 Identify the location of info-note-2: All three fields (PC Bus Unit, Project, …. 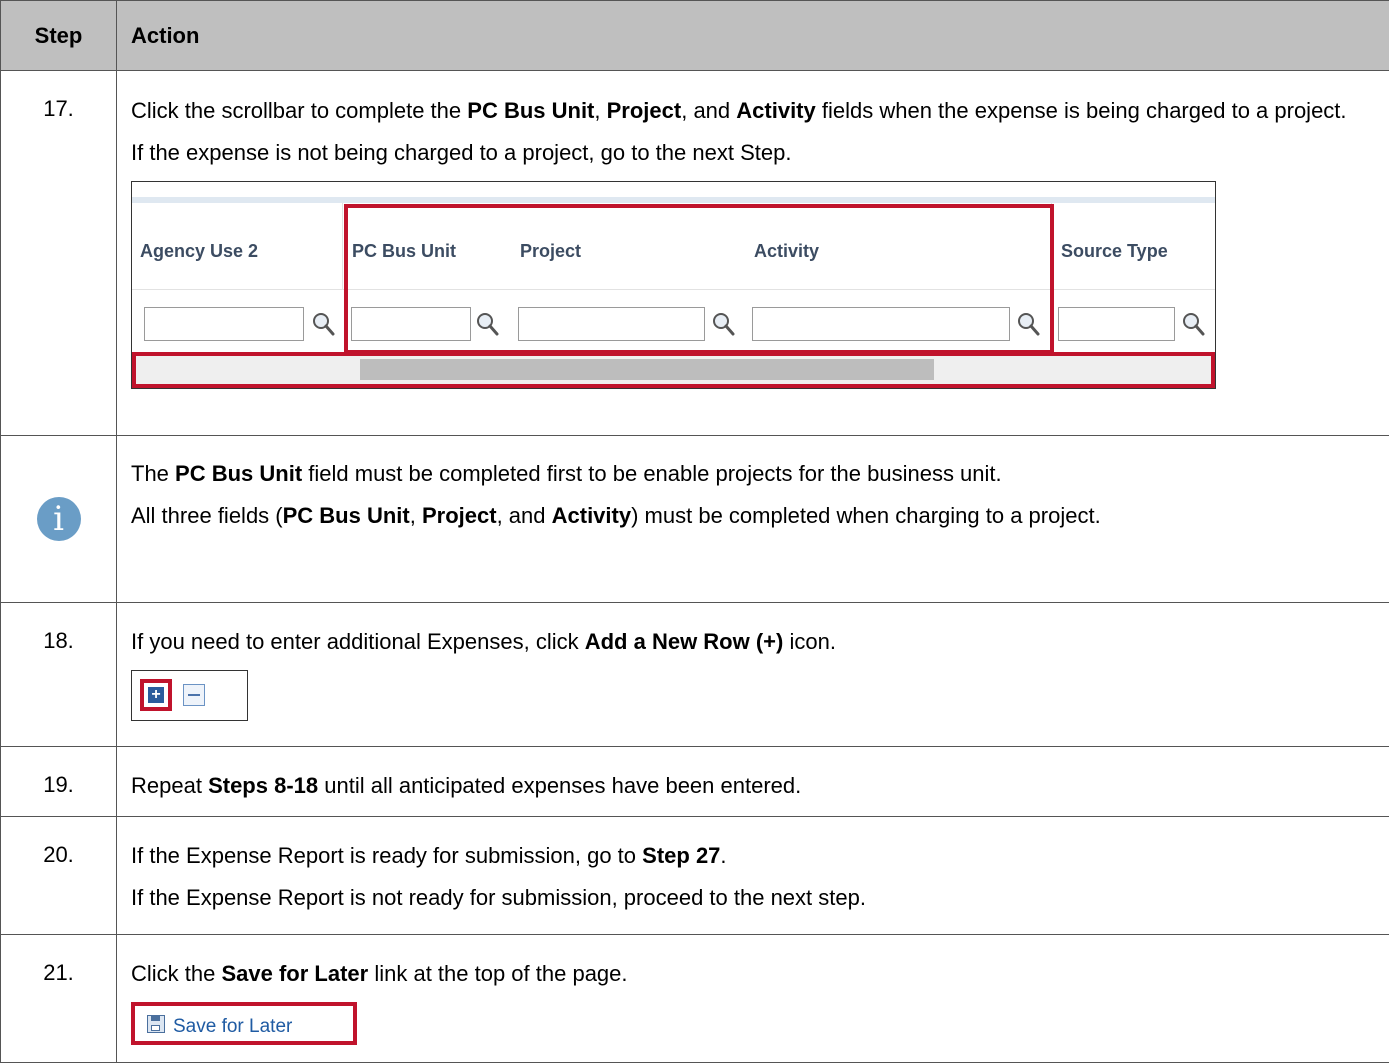
(616, 515).